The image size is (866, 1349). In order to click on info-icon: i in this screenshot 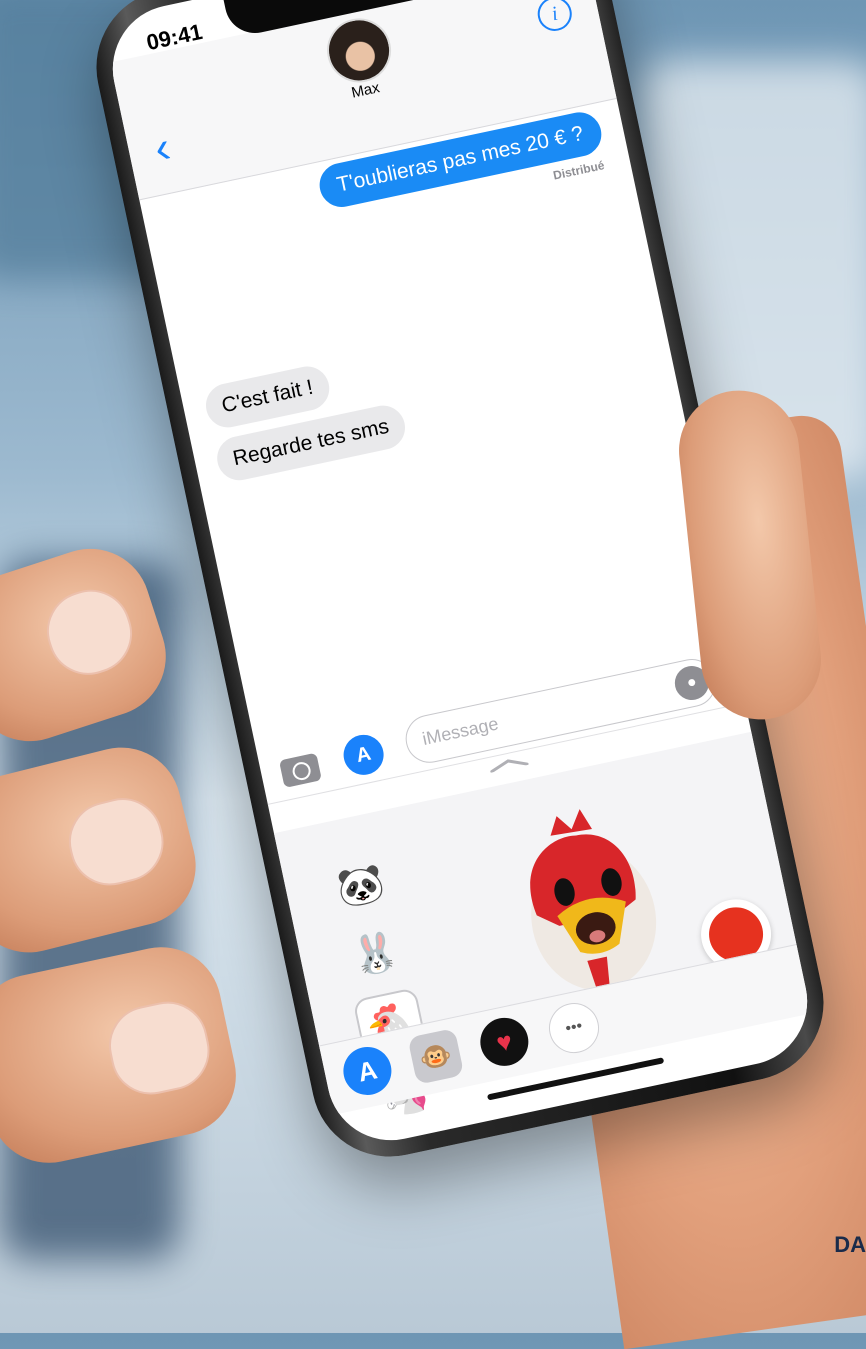, I will do `click(554, 17)`.